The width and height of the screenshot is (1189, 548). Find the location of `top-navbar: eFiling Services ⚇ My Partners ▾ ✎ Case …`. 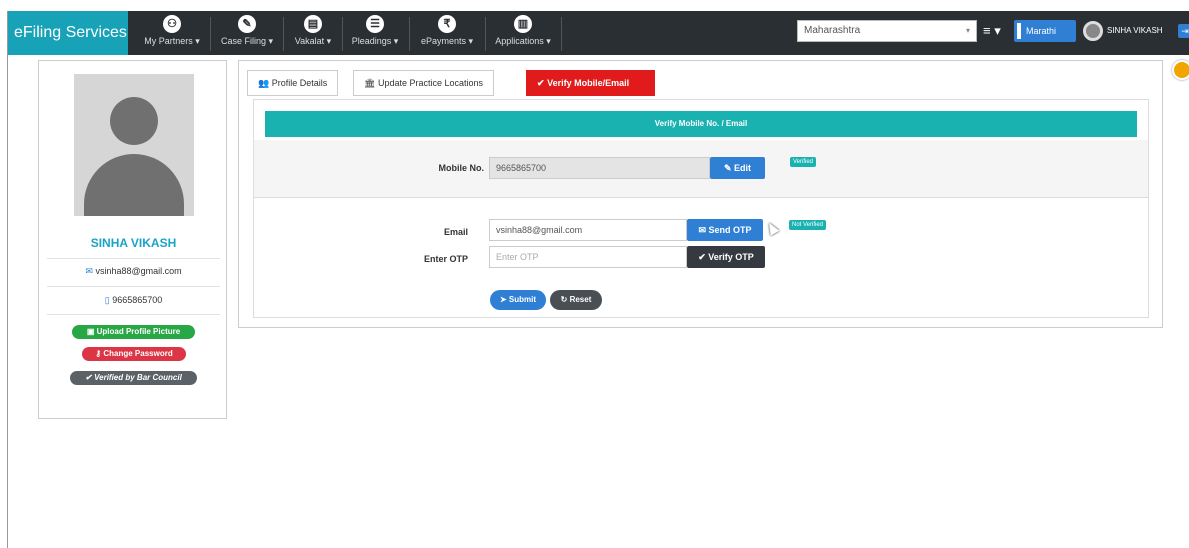

top-navbar: eFiling Services ⚇ My Partners ▾ ✎ Case … is located at coordinates (598, 33).